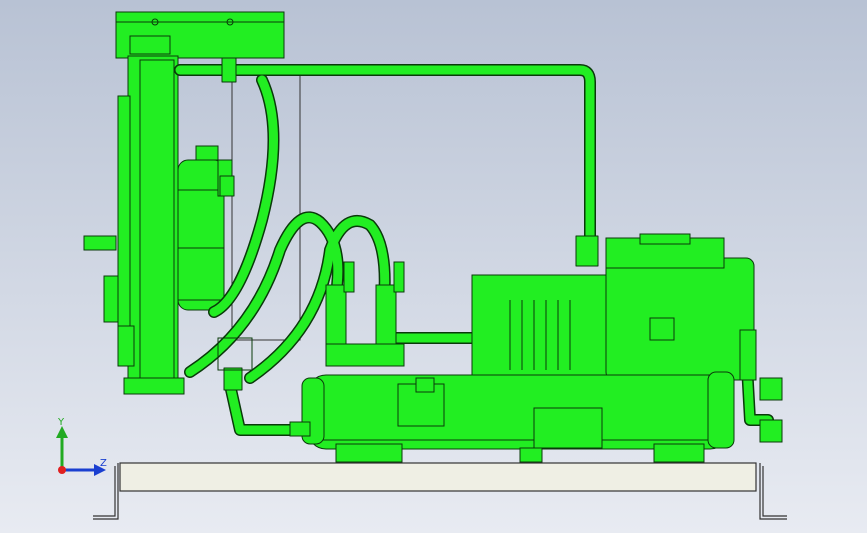  What do you see at coordinates (438, 477) in the screenshot?
I see `base-plate` at bounding box center [438, 477].